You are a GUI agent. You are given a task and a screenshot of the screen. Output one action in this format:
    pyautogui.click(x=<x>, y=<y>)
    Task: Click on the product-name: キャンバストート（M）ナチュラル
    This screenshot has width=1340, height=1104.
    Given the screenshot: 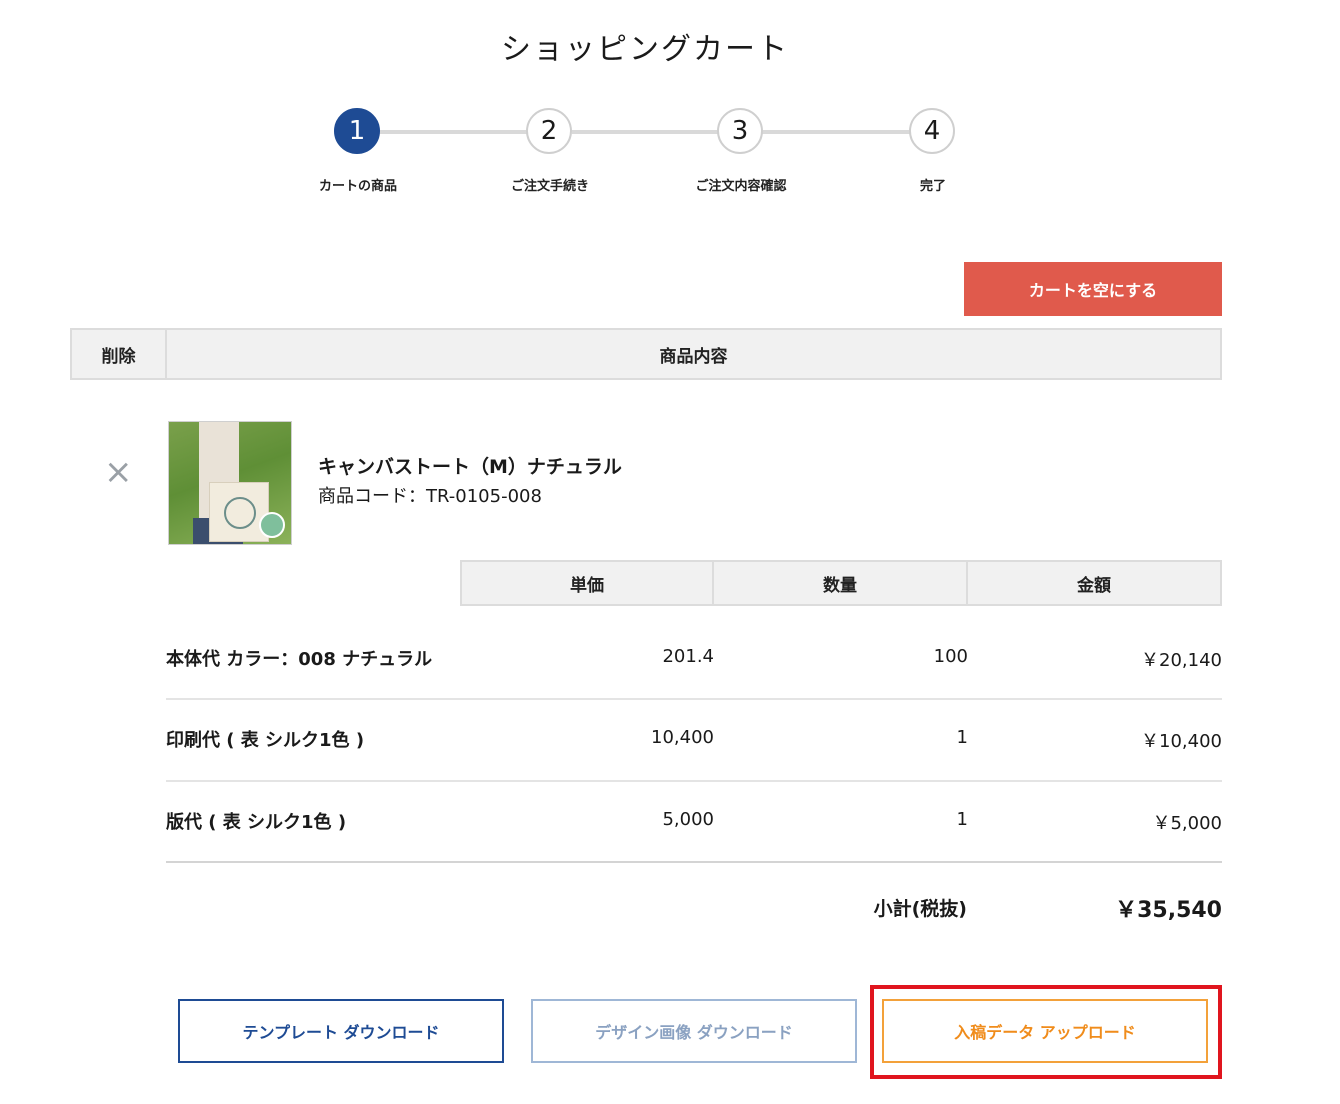 What is the action you would take?
    pyautogui.click(x=470, y=467)
    